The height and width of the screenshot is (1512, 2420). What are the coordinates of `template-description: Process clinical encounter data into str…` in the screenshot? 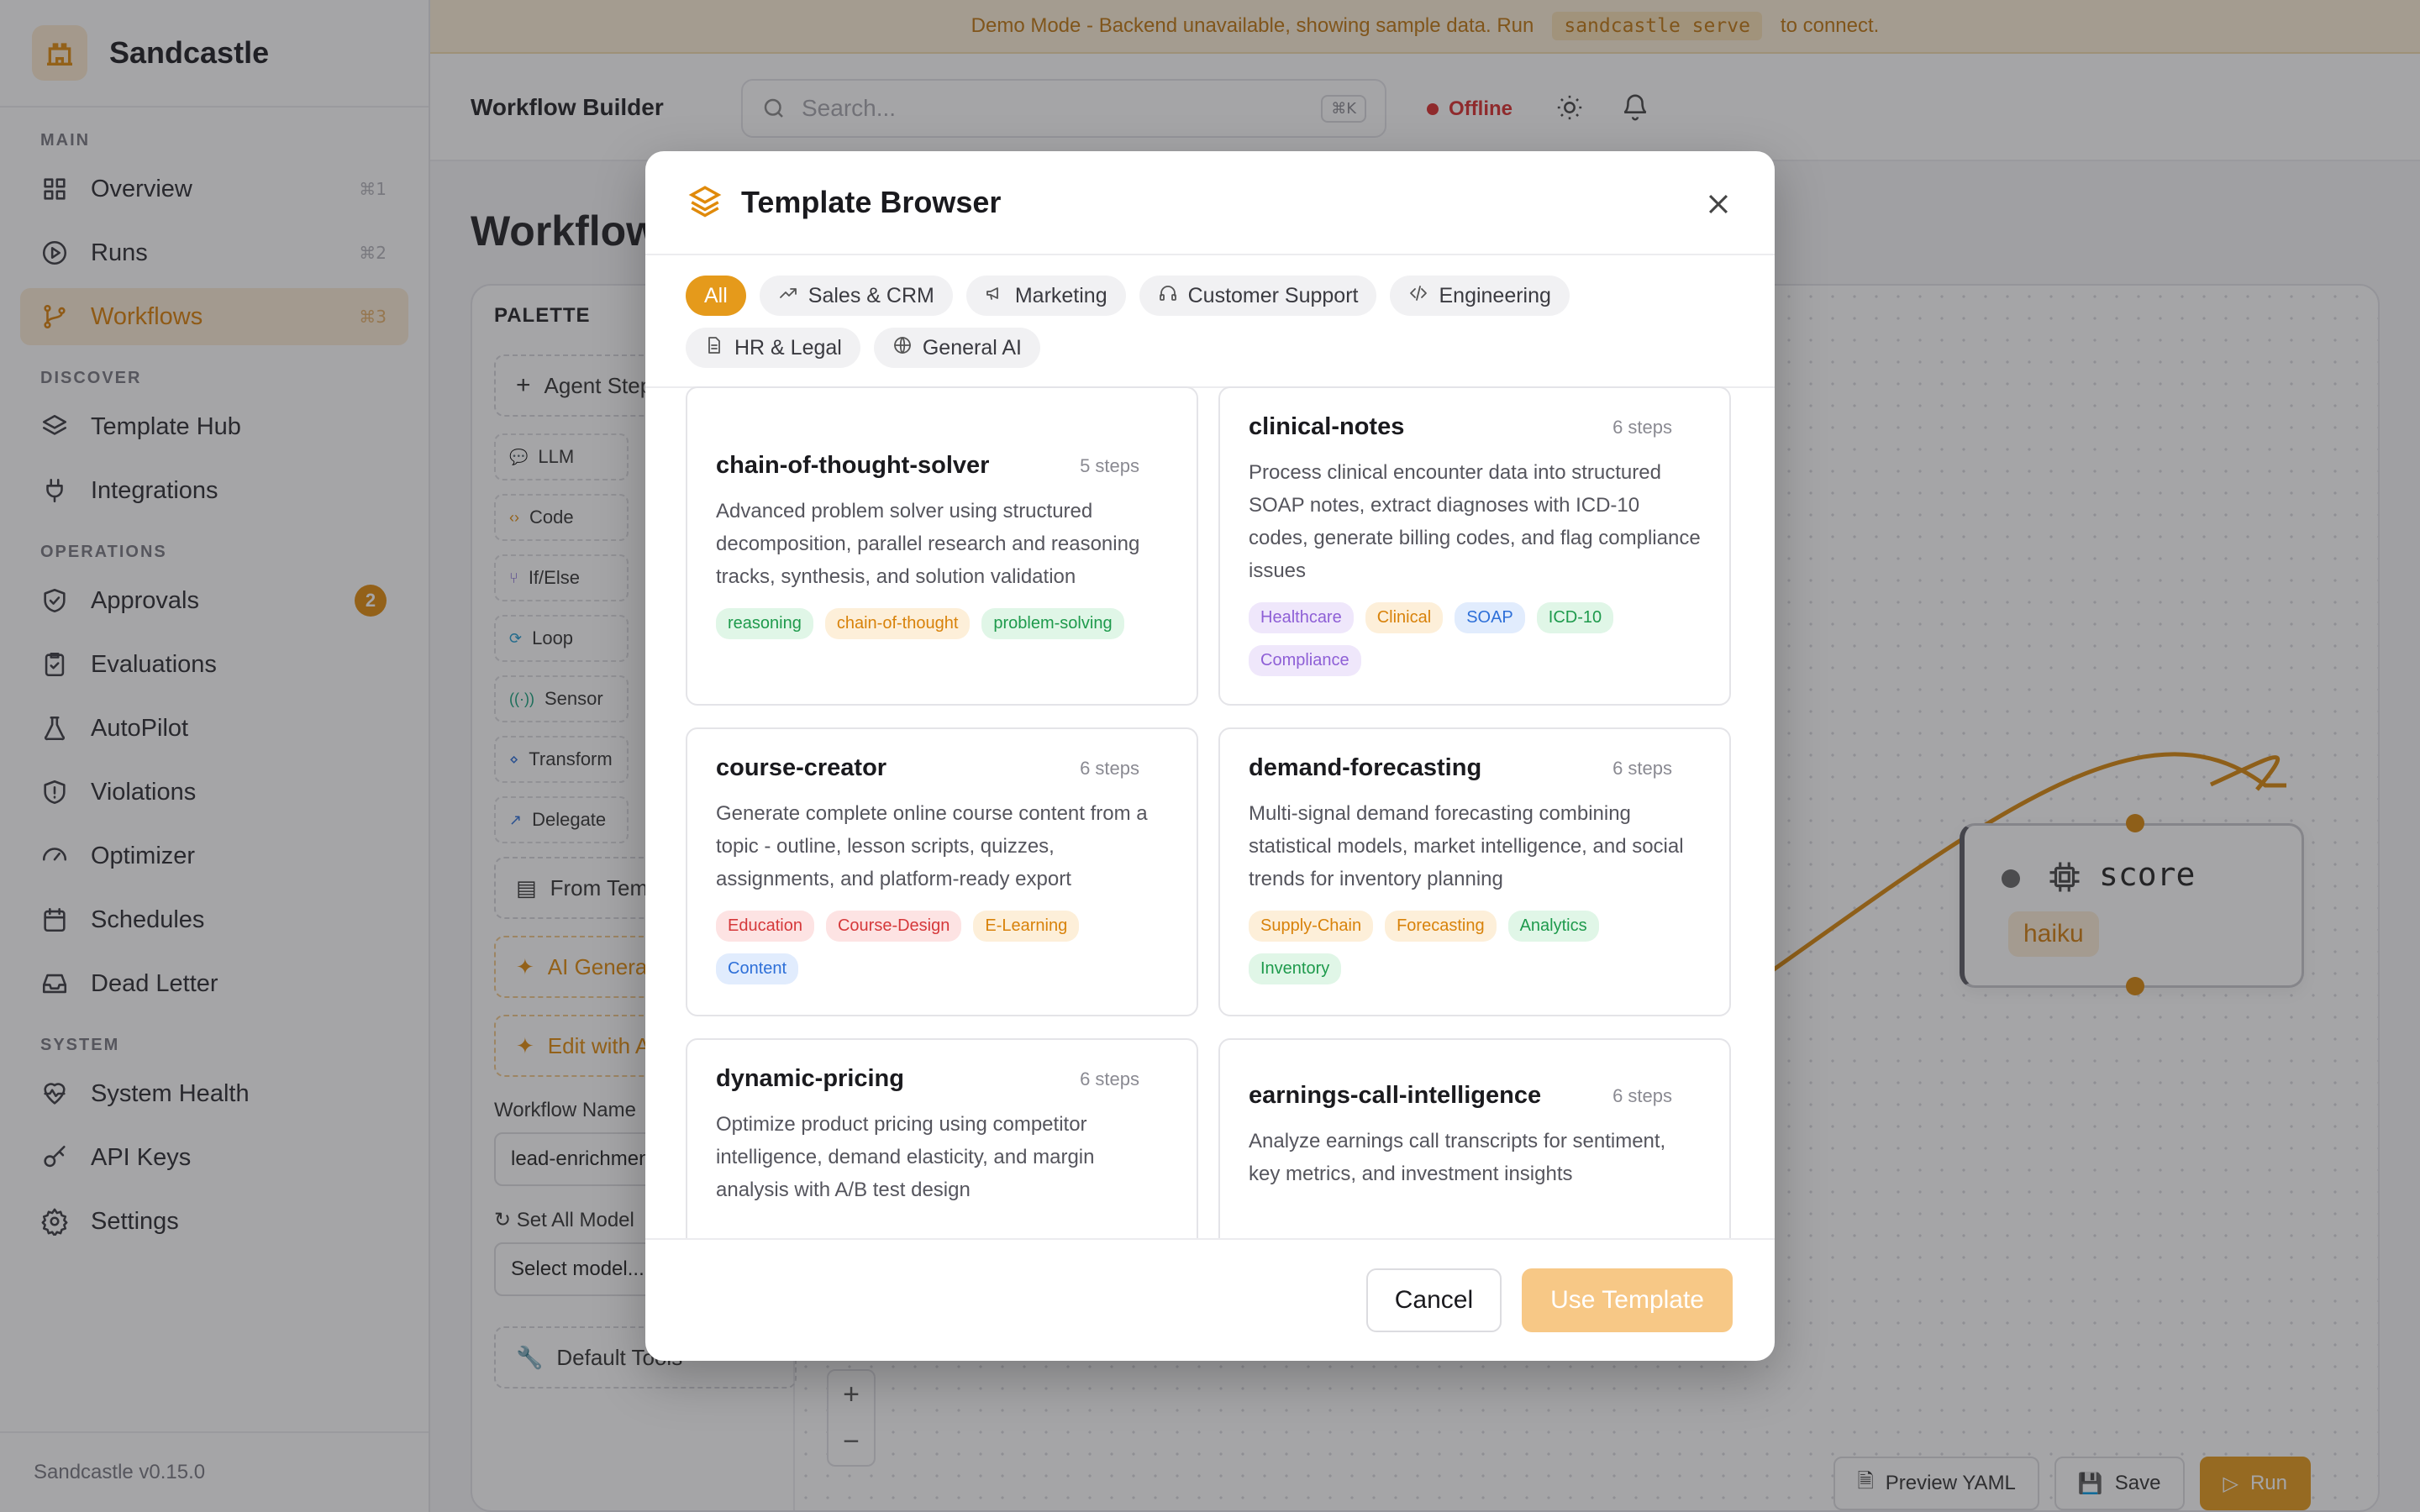 It's located at (1475, 521).